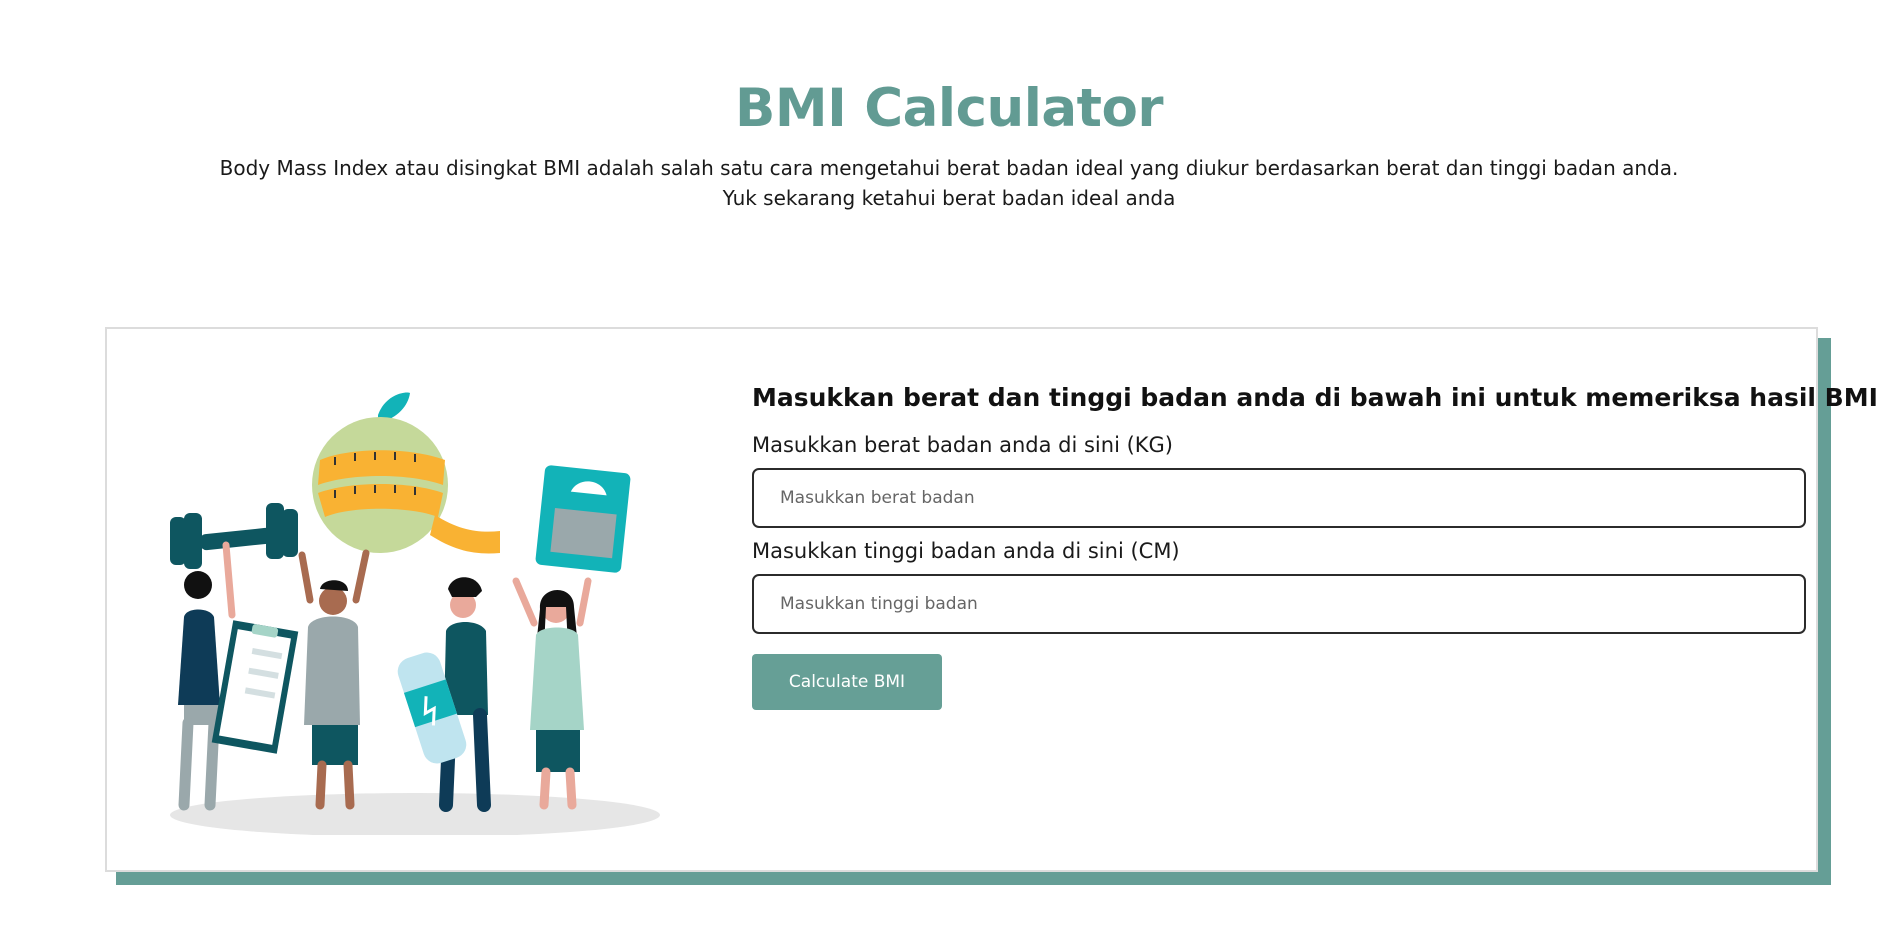  I want to click on person-clipboard, so click(238, 676).